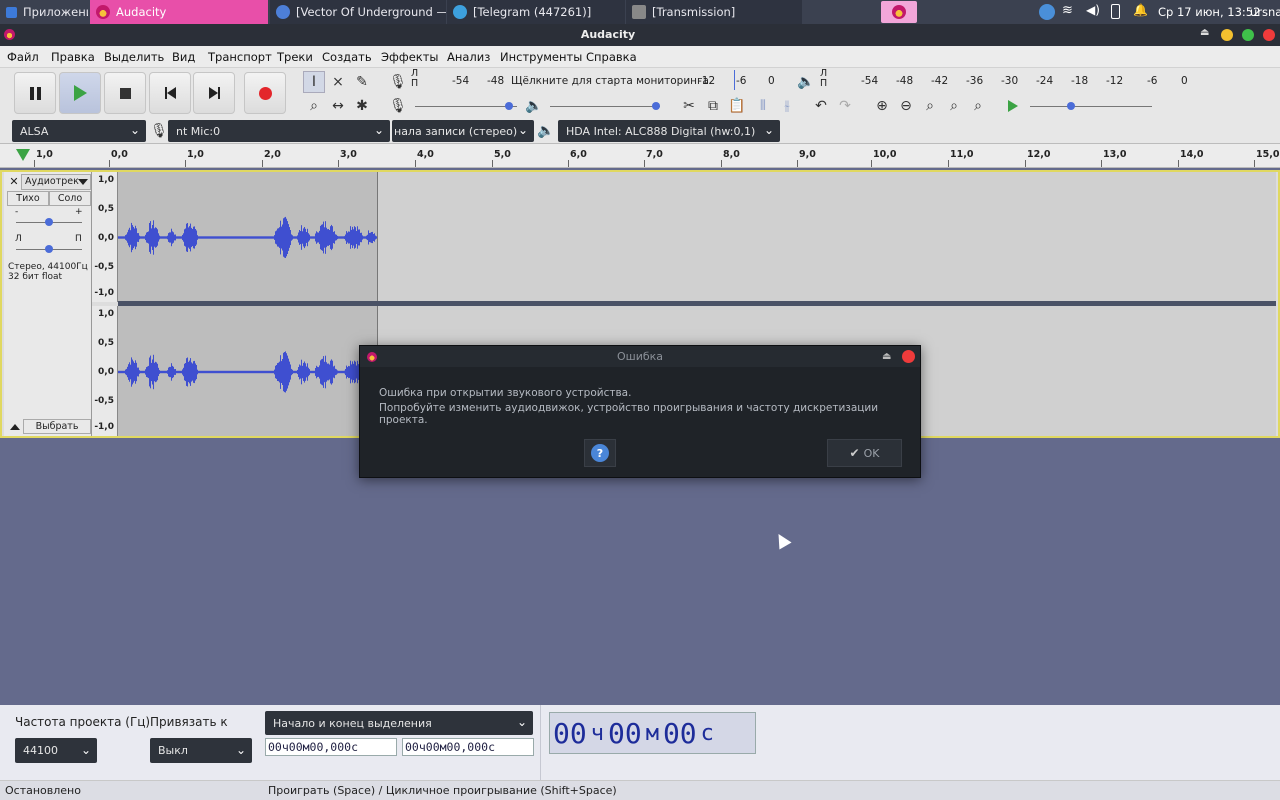 Image resolution: width=1280 pixels, height=800 pixels. I want to click on selection-start-time: 00ч00м00,000с, so click(331, 747).